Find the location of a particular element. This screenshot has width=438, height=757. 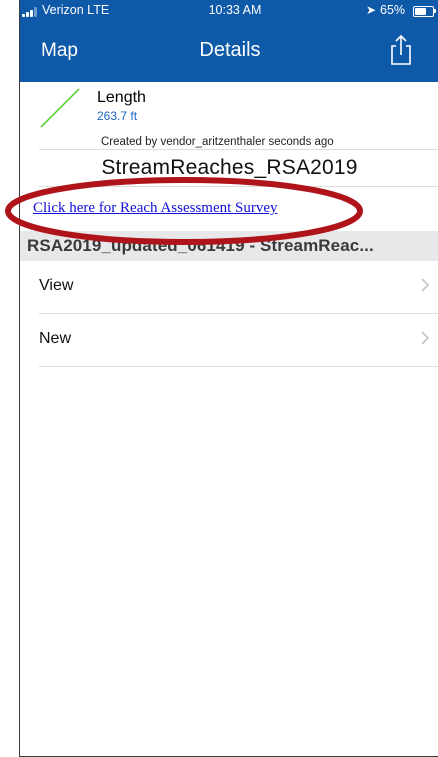

battery-percentage: 65% is located at coordinates (393, 10).